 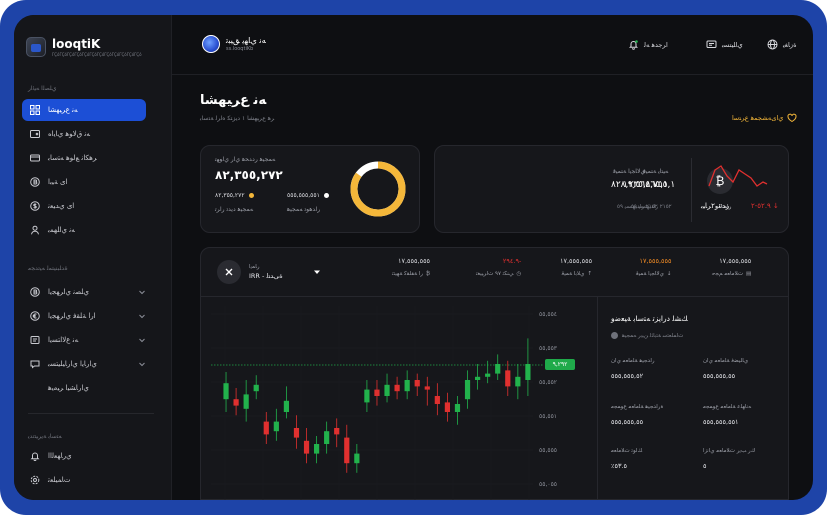 I want to click on sidebar-item-dollar: ﺍﻯ ﻱﺪﻴﻌﻧ, so click(x=84, y=206).